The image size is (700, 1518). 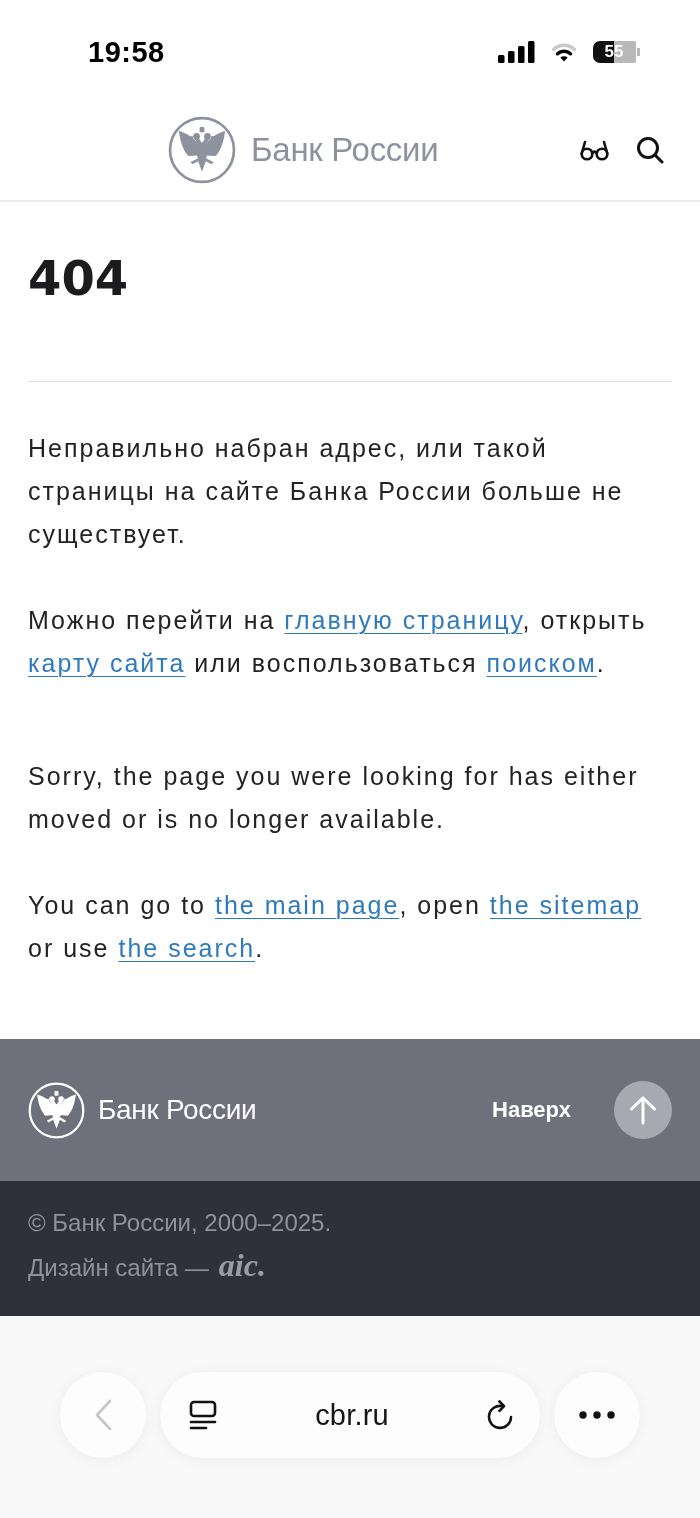 What do you see at coordinates (180, 1223) in the screenshot?
I see `copyright-text: © Банк России, 2000–2025.` at bounding box center [180, 1223].